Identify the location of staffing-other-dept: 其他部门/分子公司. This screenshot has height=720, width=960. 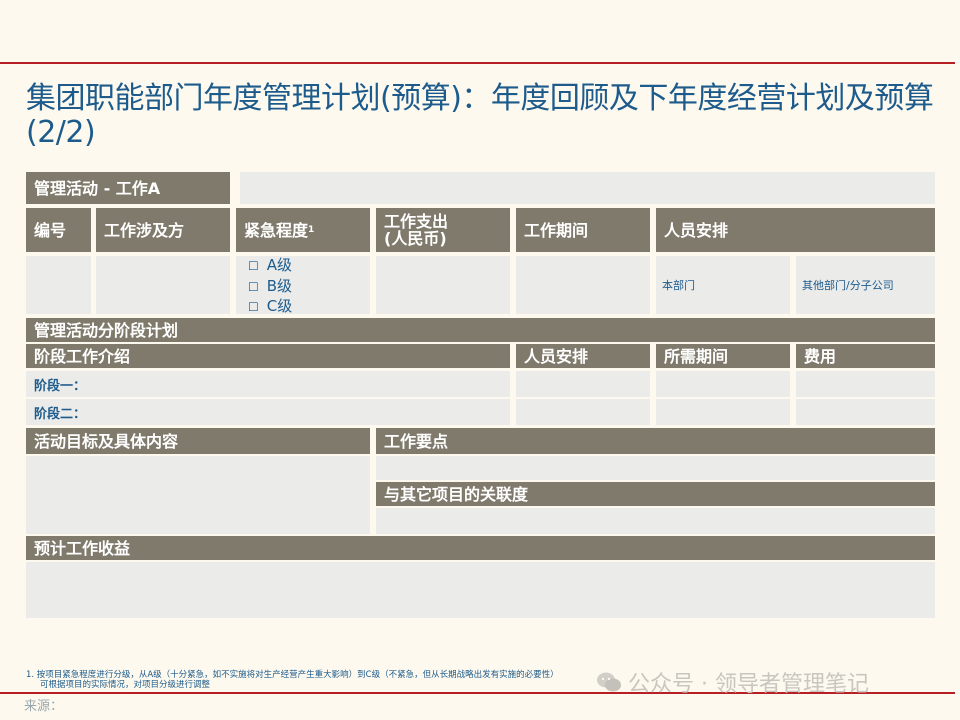
(865, 285).